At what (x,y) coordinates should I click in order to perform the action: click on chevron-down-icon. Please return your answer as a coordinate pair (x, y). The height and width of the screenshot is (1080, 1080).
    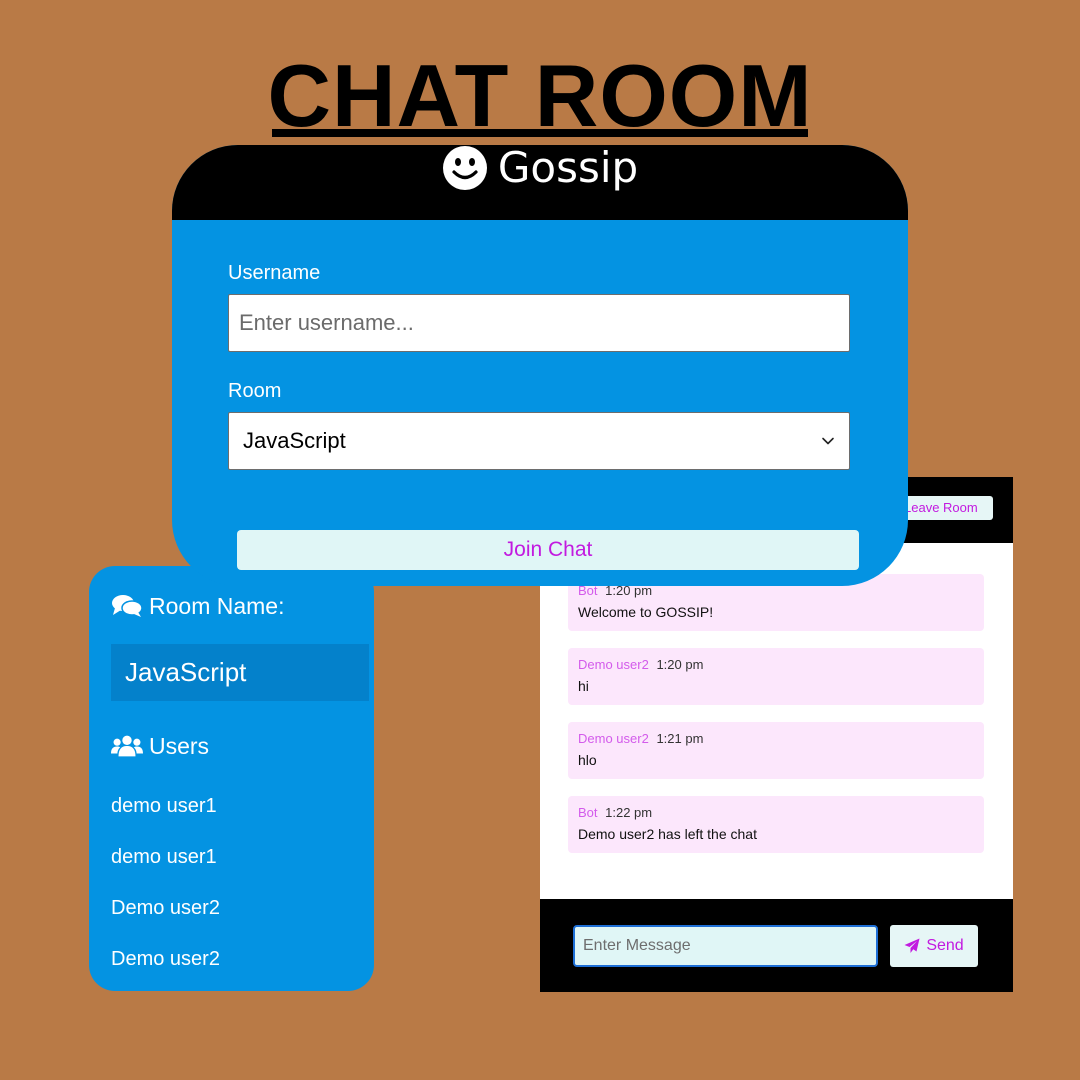
    Looking at the image, I should click on (828, 441).